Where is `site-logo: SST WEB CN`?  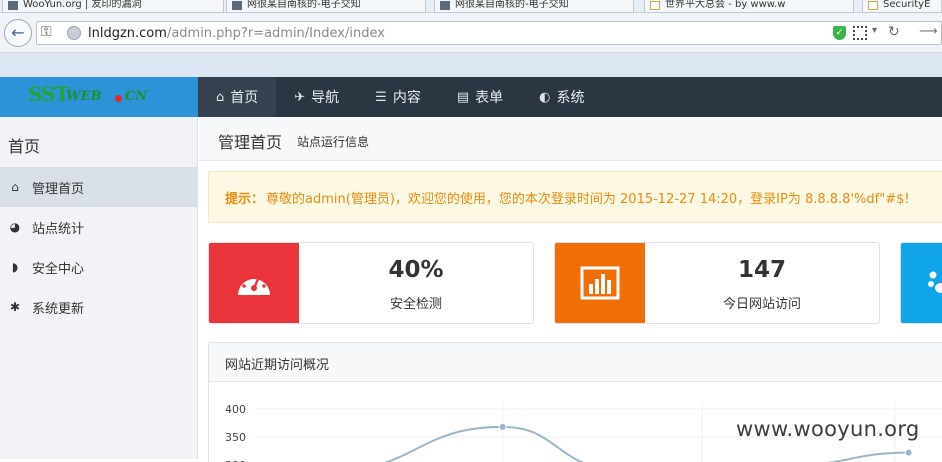
site-logo: SST WEB CN is located at coordinates (99, 97).